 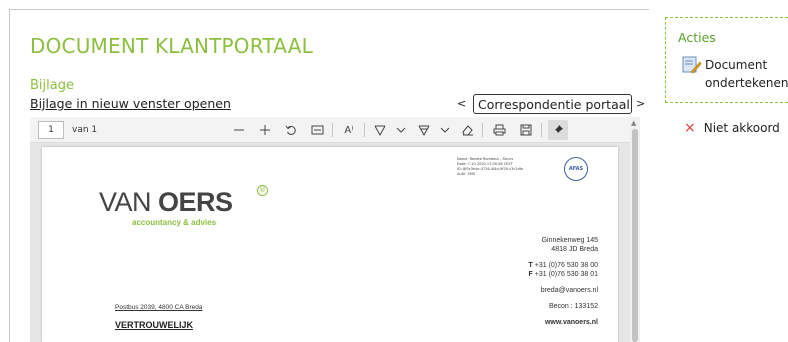 I want to click on logo-tagline: accountancy & advies, so click(x=174, y=222).